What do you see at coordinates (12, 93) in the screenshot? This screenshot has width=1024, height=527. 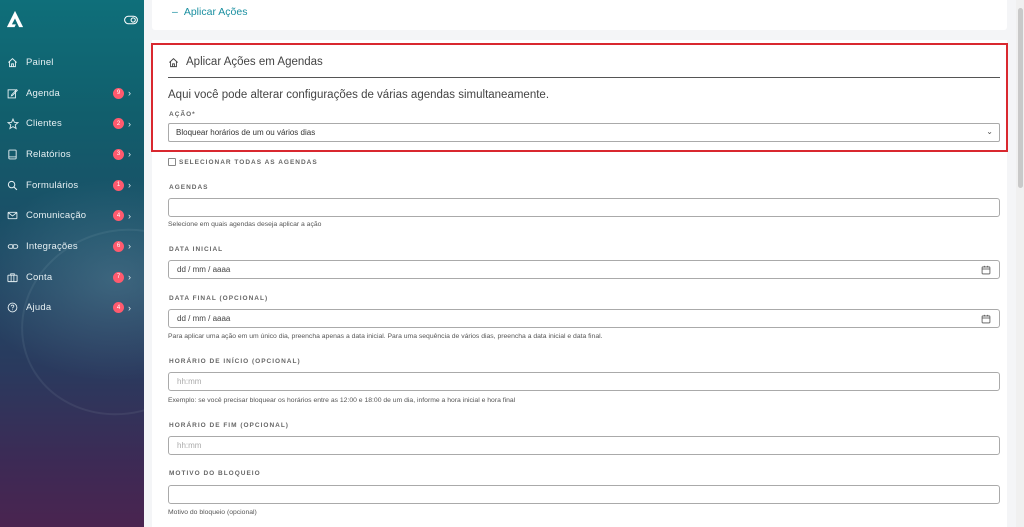 I see `edit-icon` at bounding box center [12, 93].